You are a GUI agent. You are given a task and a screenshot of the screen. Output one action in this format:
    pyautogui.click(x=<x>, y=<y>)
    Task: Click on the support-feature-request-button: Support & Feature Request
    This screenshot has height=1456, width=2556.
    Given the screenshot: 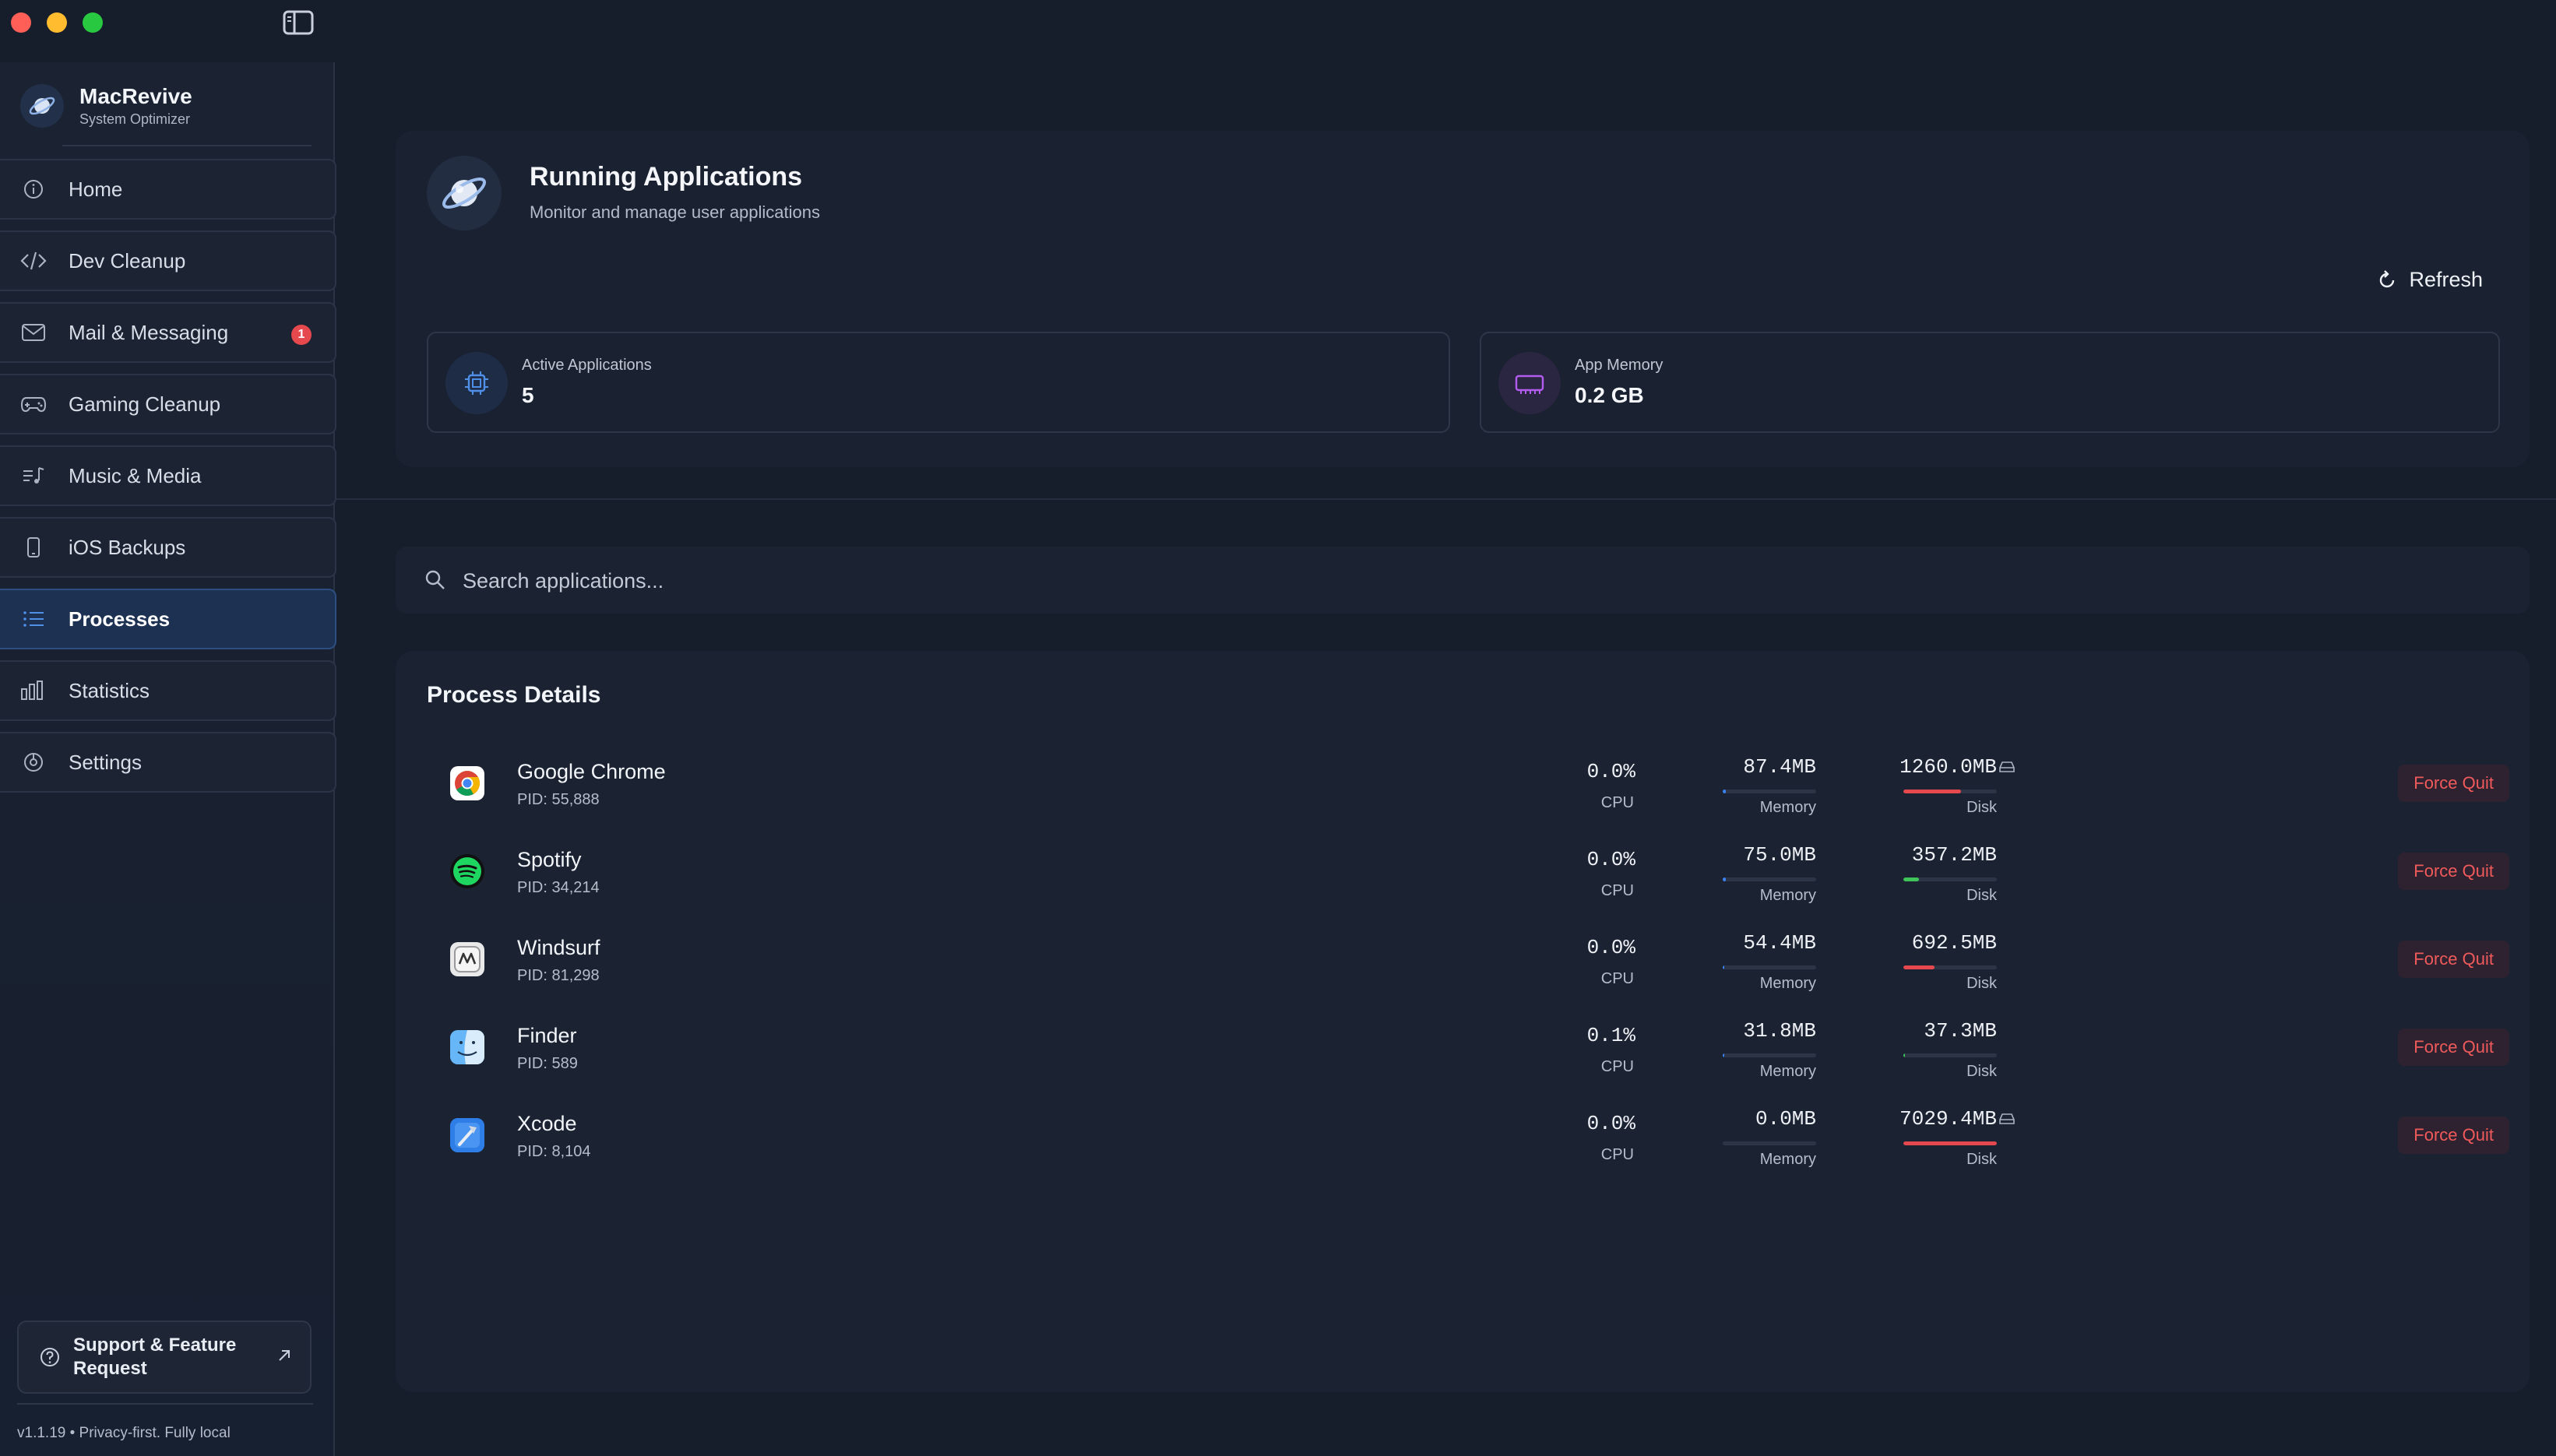 What is the action you would take?
    pyautogui.click(x=164, y=1357)
    